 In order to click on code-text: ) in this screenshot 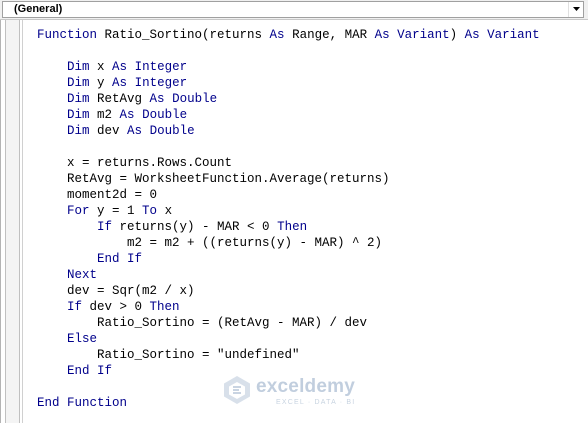, I will do `click(457, 35)`.